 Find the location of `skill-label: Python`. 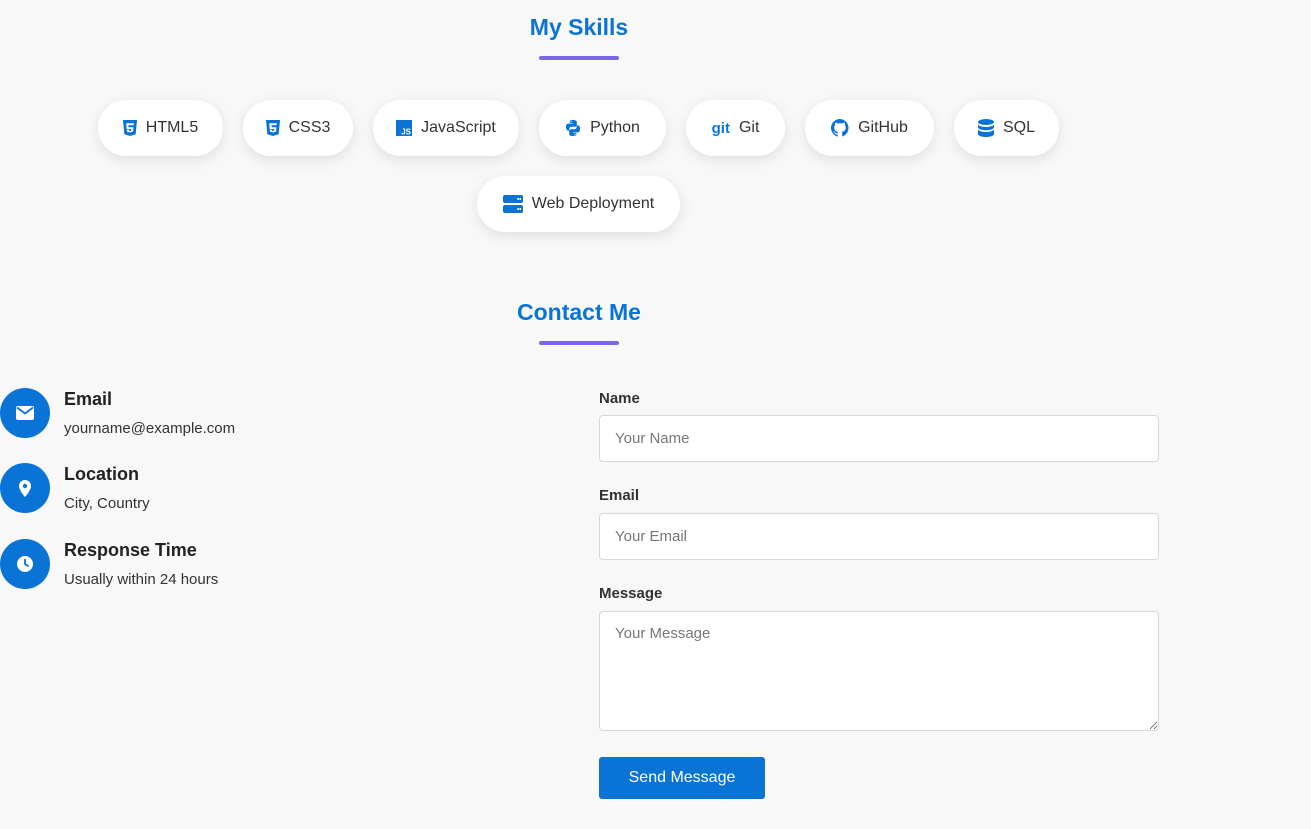

skill-label: Python is located at coordinates (615, 127).